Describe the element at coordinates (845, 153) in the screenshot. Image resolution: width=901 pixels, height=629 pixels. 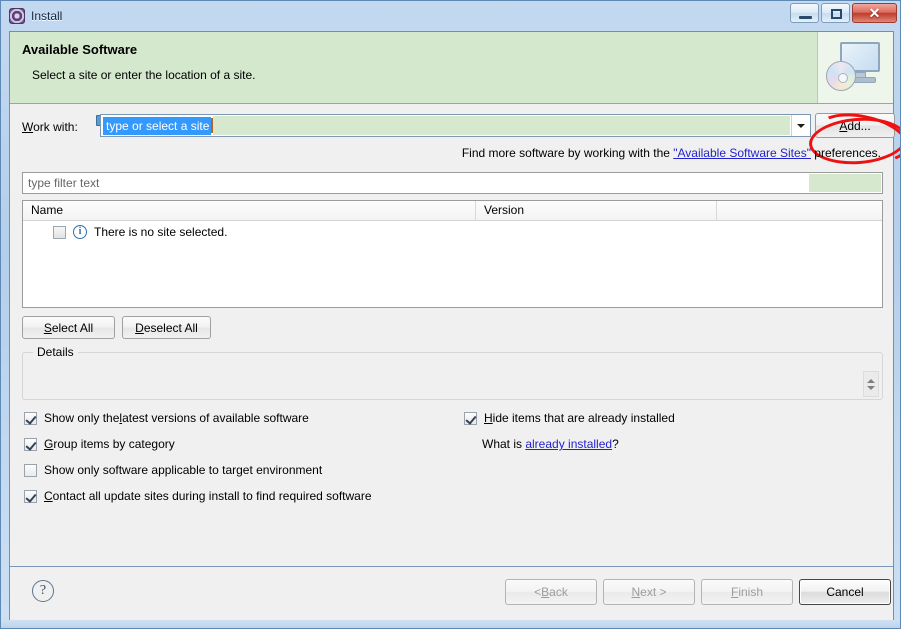
I see `find-more-suffix: preferences.` at that location.